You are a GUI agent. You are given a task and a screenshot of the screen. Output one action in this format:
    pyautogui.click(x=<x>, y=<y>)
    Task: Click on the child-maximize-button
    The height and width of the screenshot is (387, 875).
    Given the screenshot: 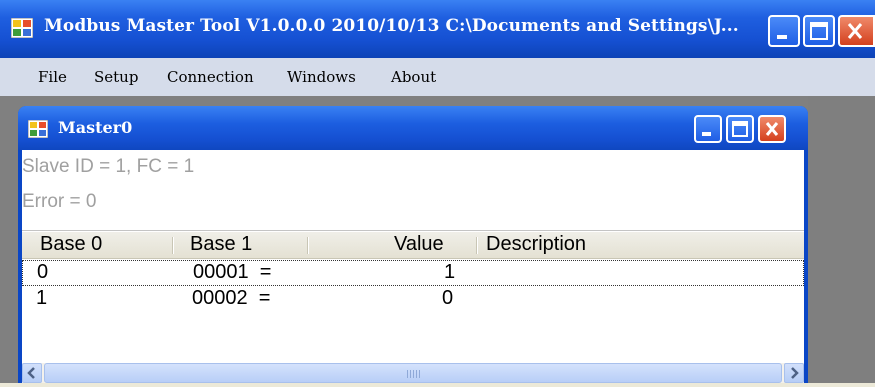 What is the action you would take?
    pyautogui.click(x=740, y=129)
    